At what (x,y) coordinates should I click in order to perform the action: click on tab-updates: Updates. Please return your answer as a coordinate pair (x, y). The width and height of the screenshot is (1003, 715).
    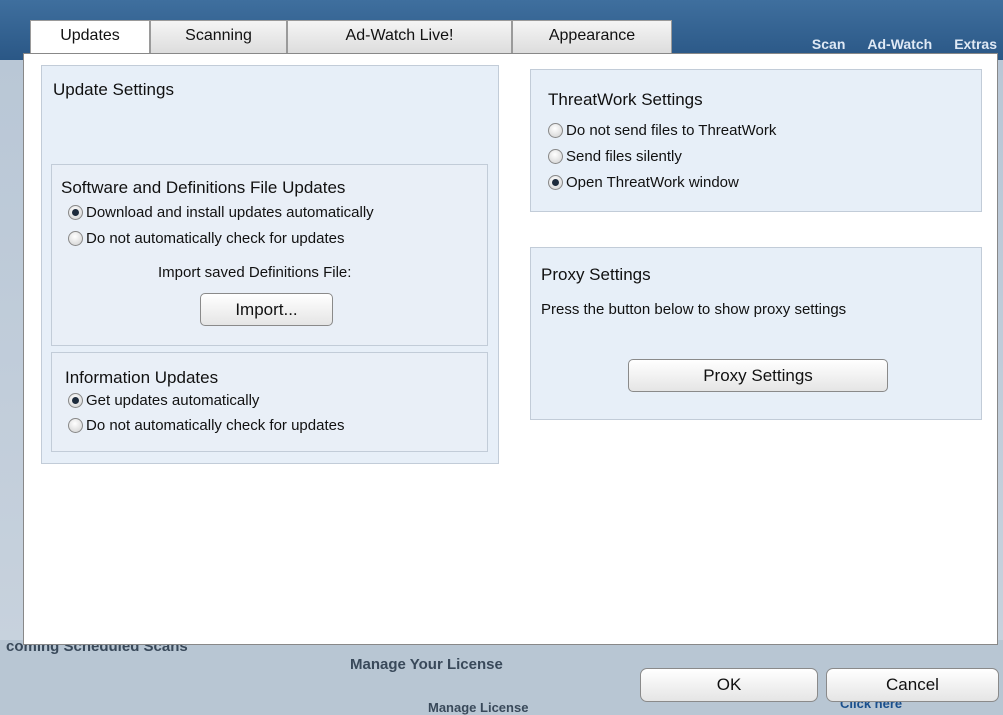
    Looking at the image, I should click on (90, 38).